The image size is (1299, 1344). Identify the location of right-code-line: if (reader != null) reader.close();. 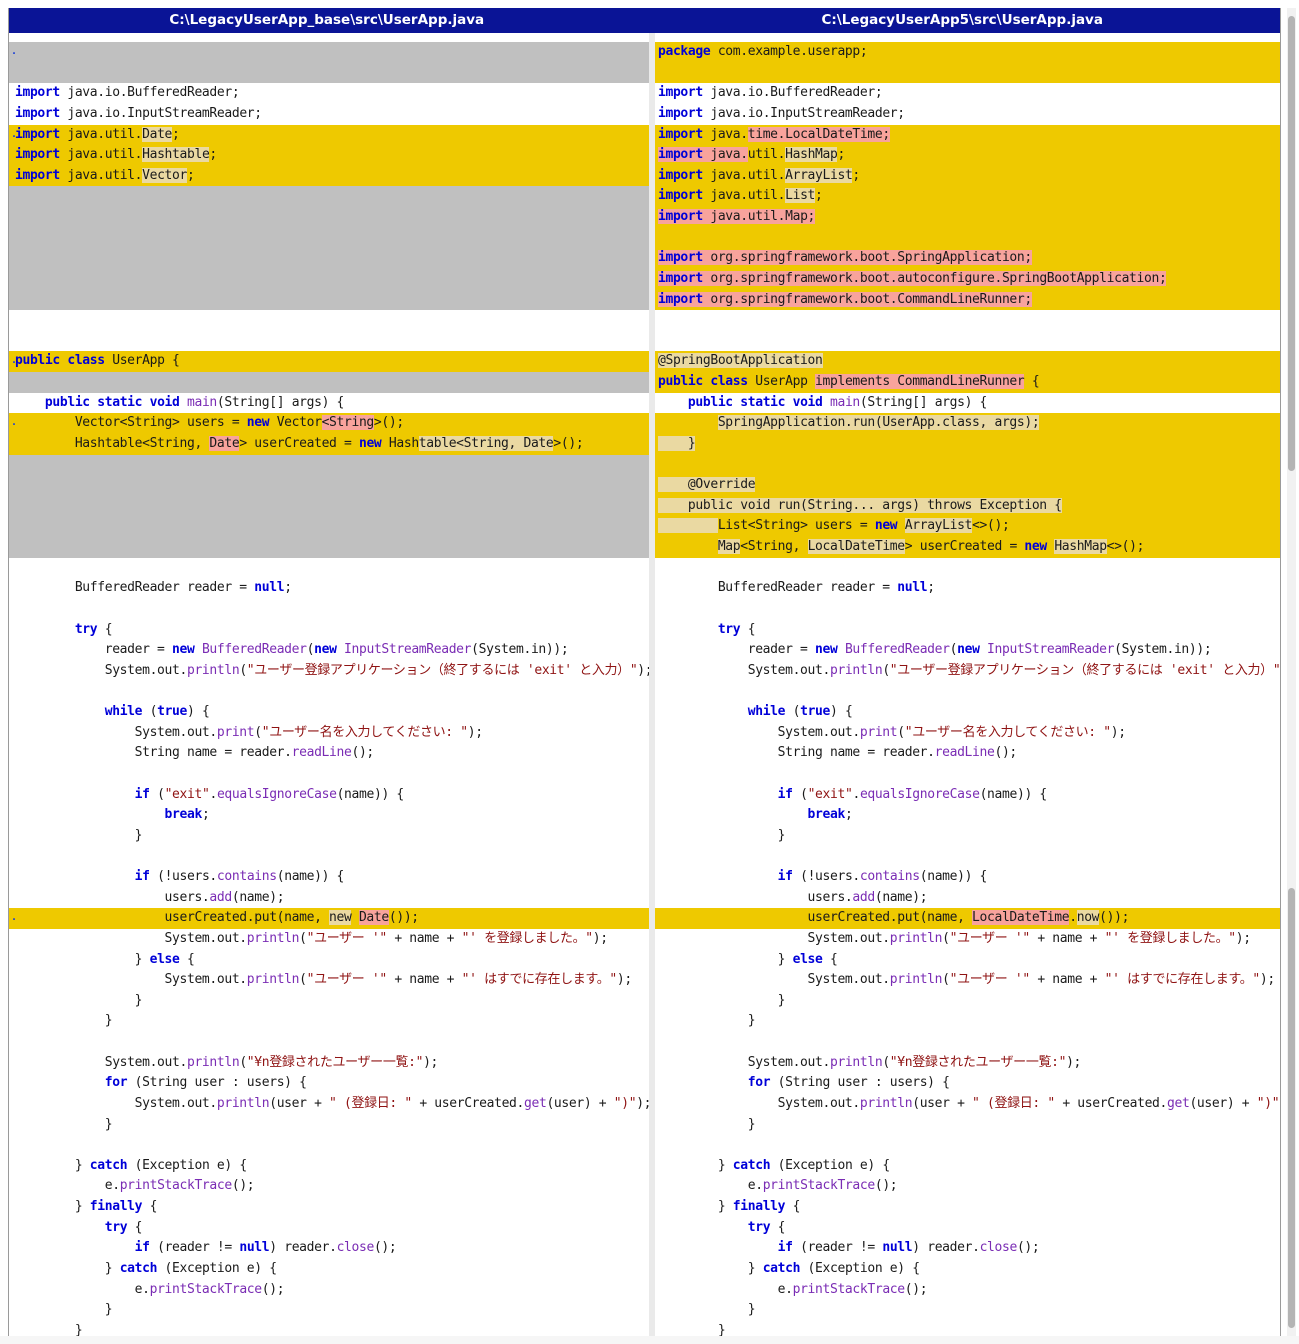
(908, 1248).